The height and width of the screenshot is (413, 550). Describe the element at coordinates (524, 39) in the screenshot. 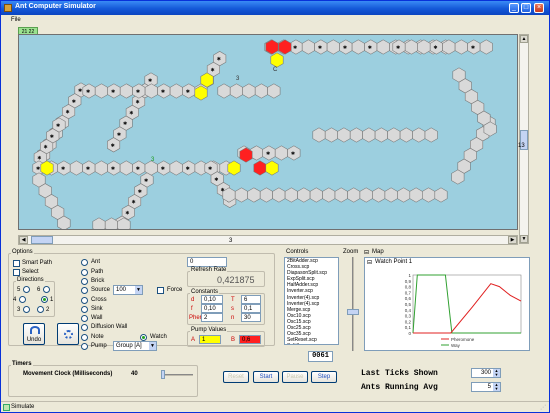

I see `scroll-up-arrow-icon: ▲` at that location.